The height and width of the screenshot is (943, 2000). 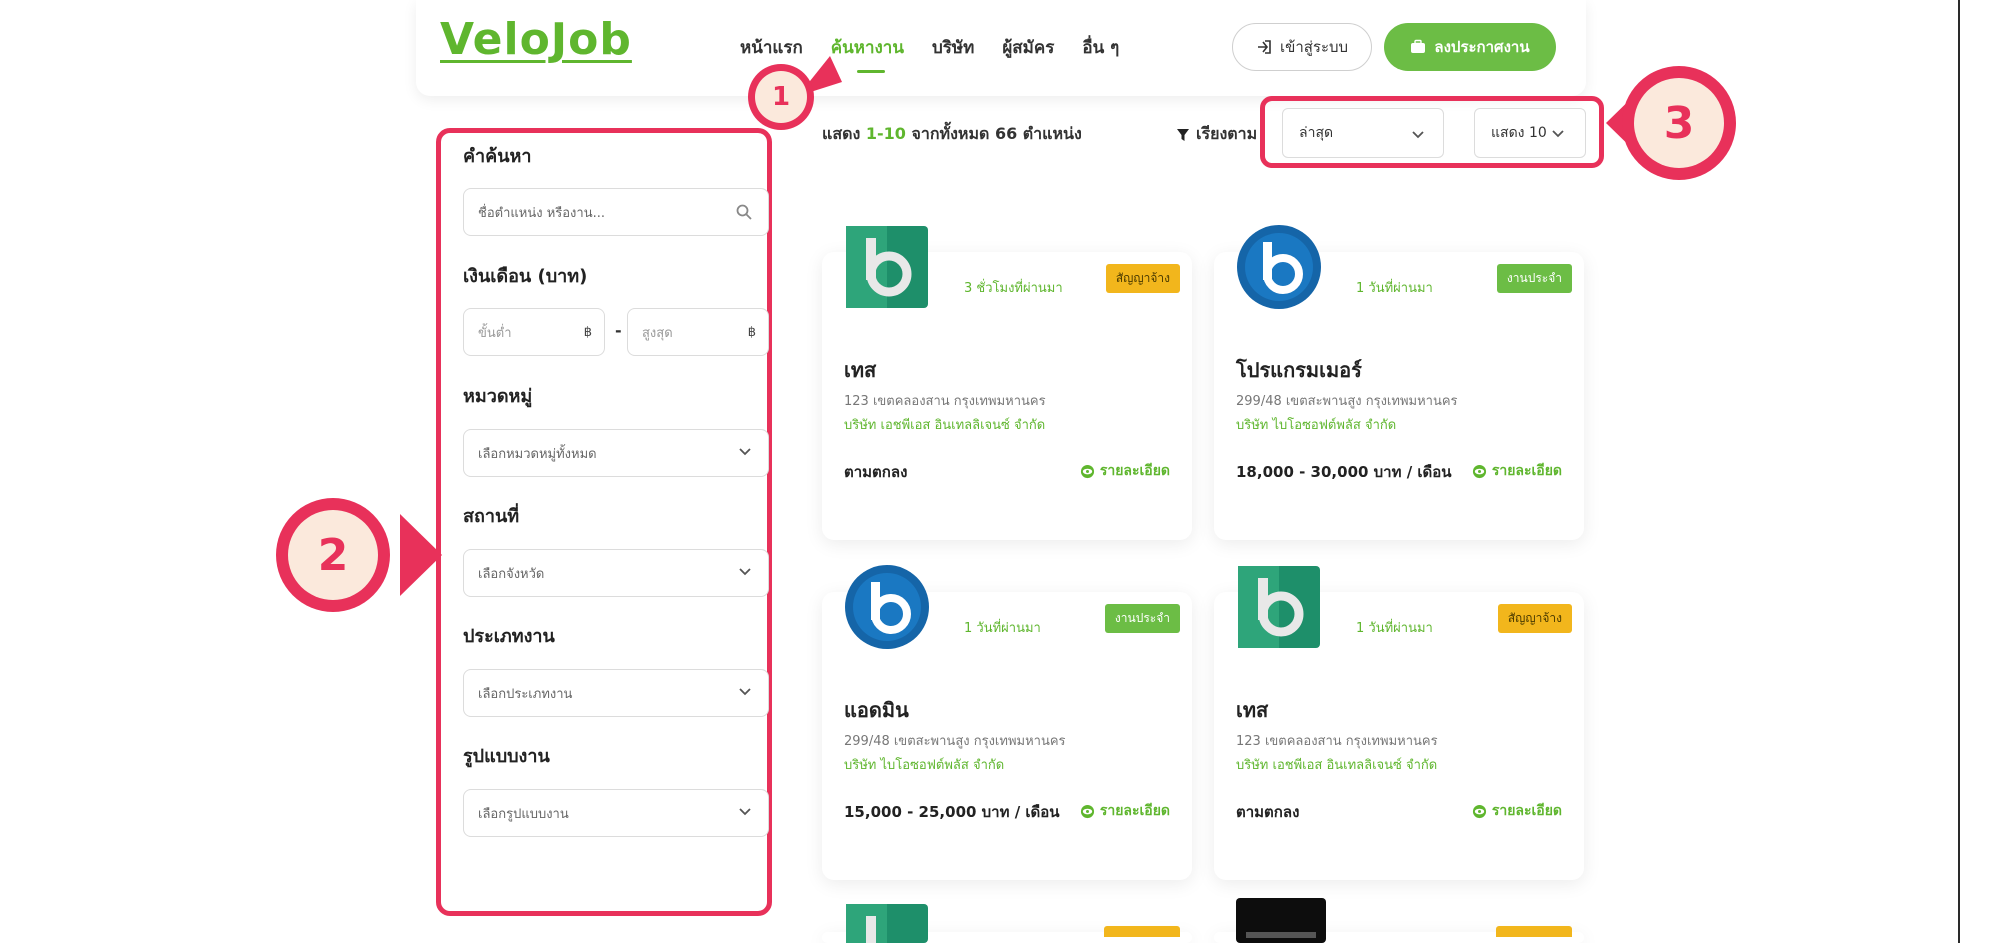 I want to click on category-select: เลือกหมวดหมู่ทั้งหมด, so click(x=616, y=453).